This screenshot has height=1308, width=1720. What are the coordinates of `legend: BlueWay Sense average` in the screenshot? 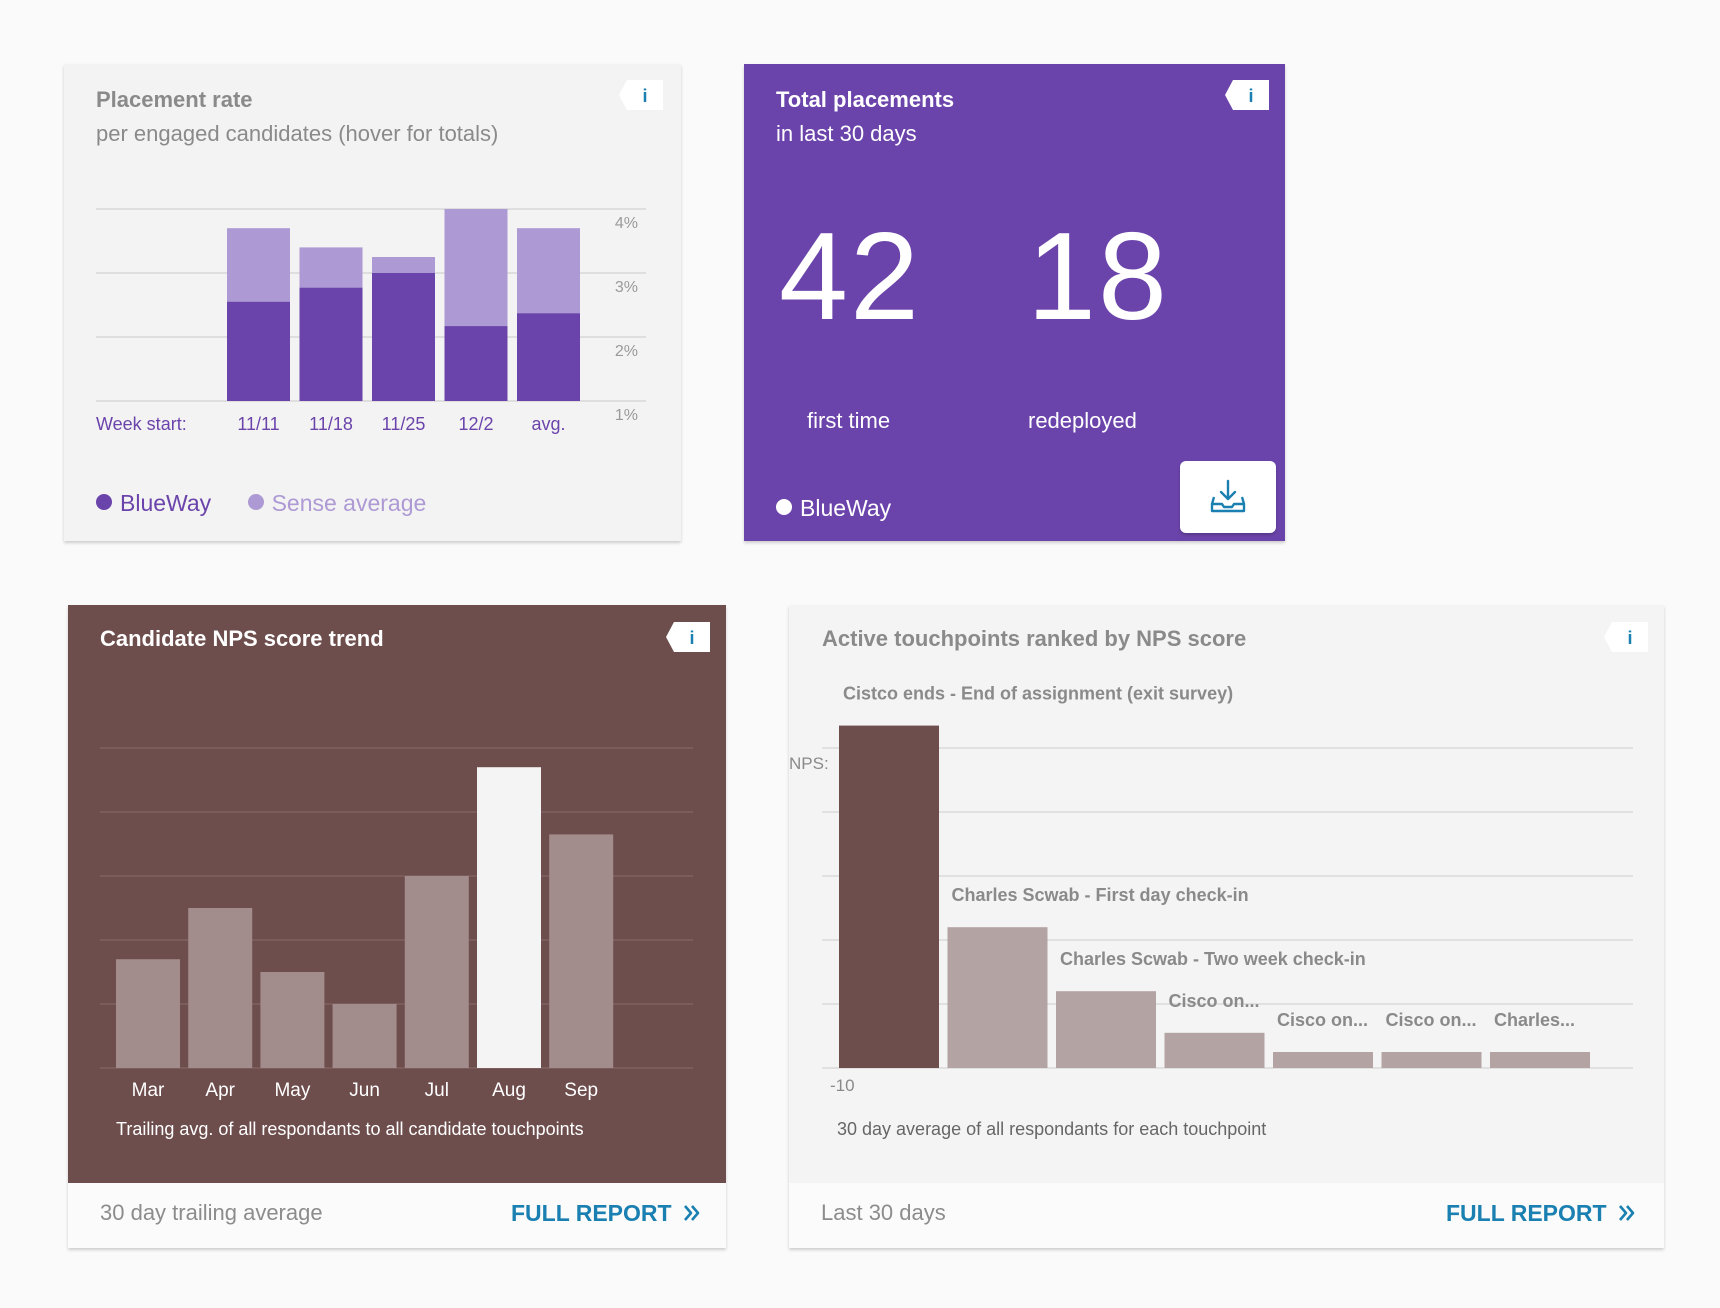 It's located at (261, 503).